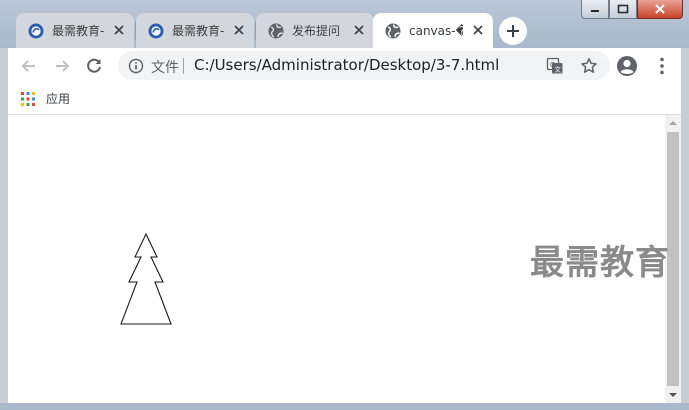 The image size is (689, 410). What do you see at coordinates (136, 66) in the screenshot?
I see `info-icon` at bounding box center [136, 66].